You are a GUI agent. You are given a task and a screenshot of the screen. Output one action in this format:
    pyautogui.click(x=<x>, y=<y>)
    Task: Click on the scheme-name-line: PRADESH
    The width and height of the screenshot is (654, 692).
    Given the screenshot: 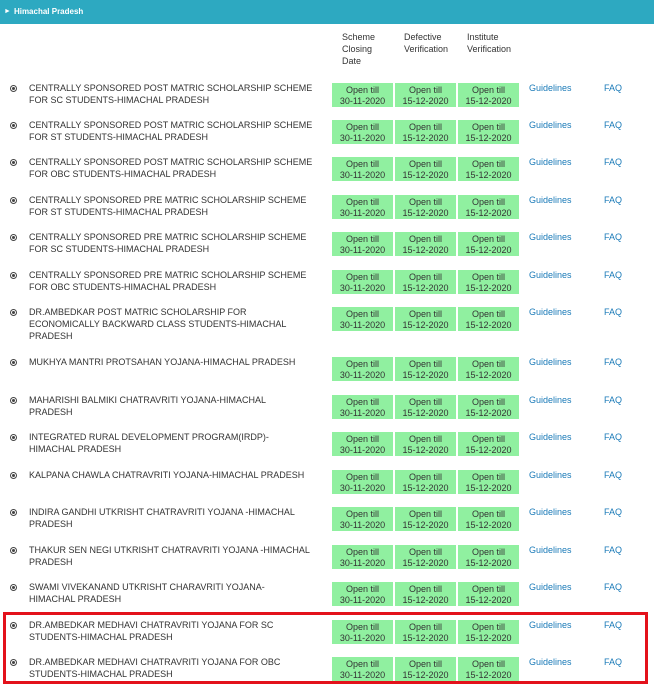 What is the action you would take?
    pyautogui.click(x=51, y=412)
    